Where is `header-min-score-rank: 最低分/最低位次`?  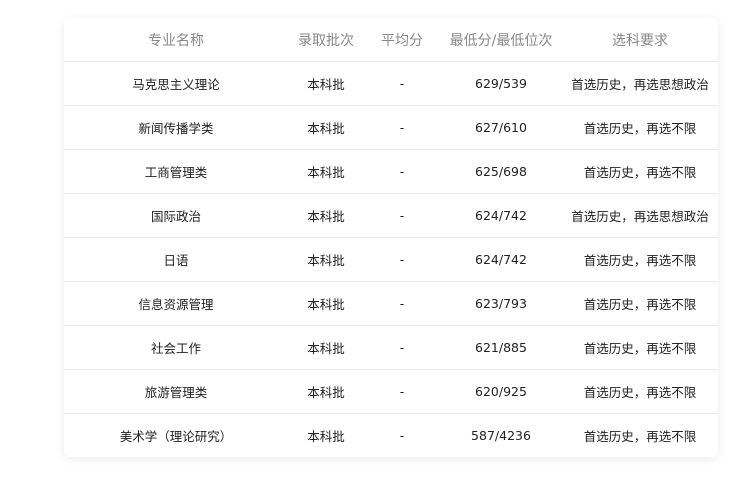
header-min-score-rank: 最低分/最低位次 is located at coordinates (501, 40).